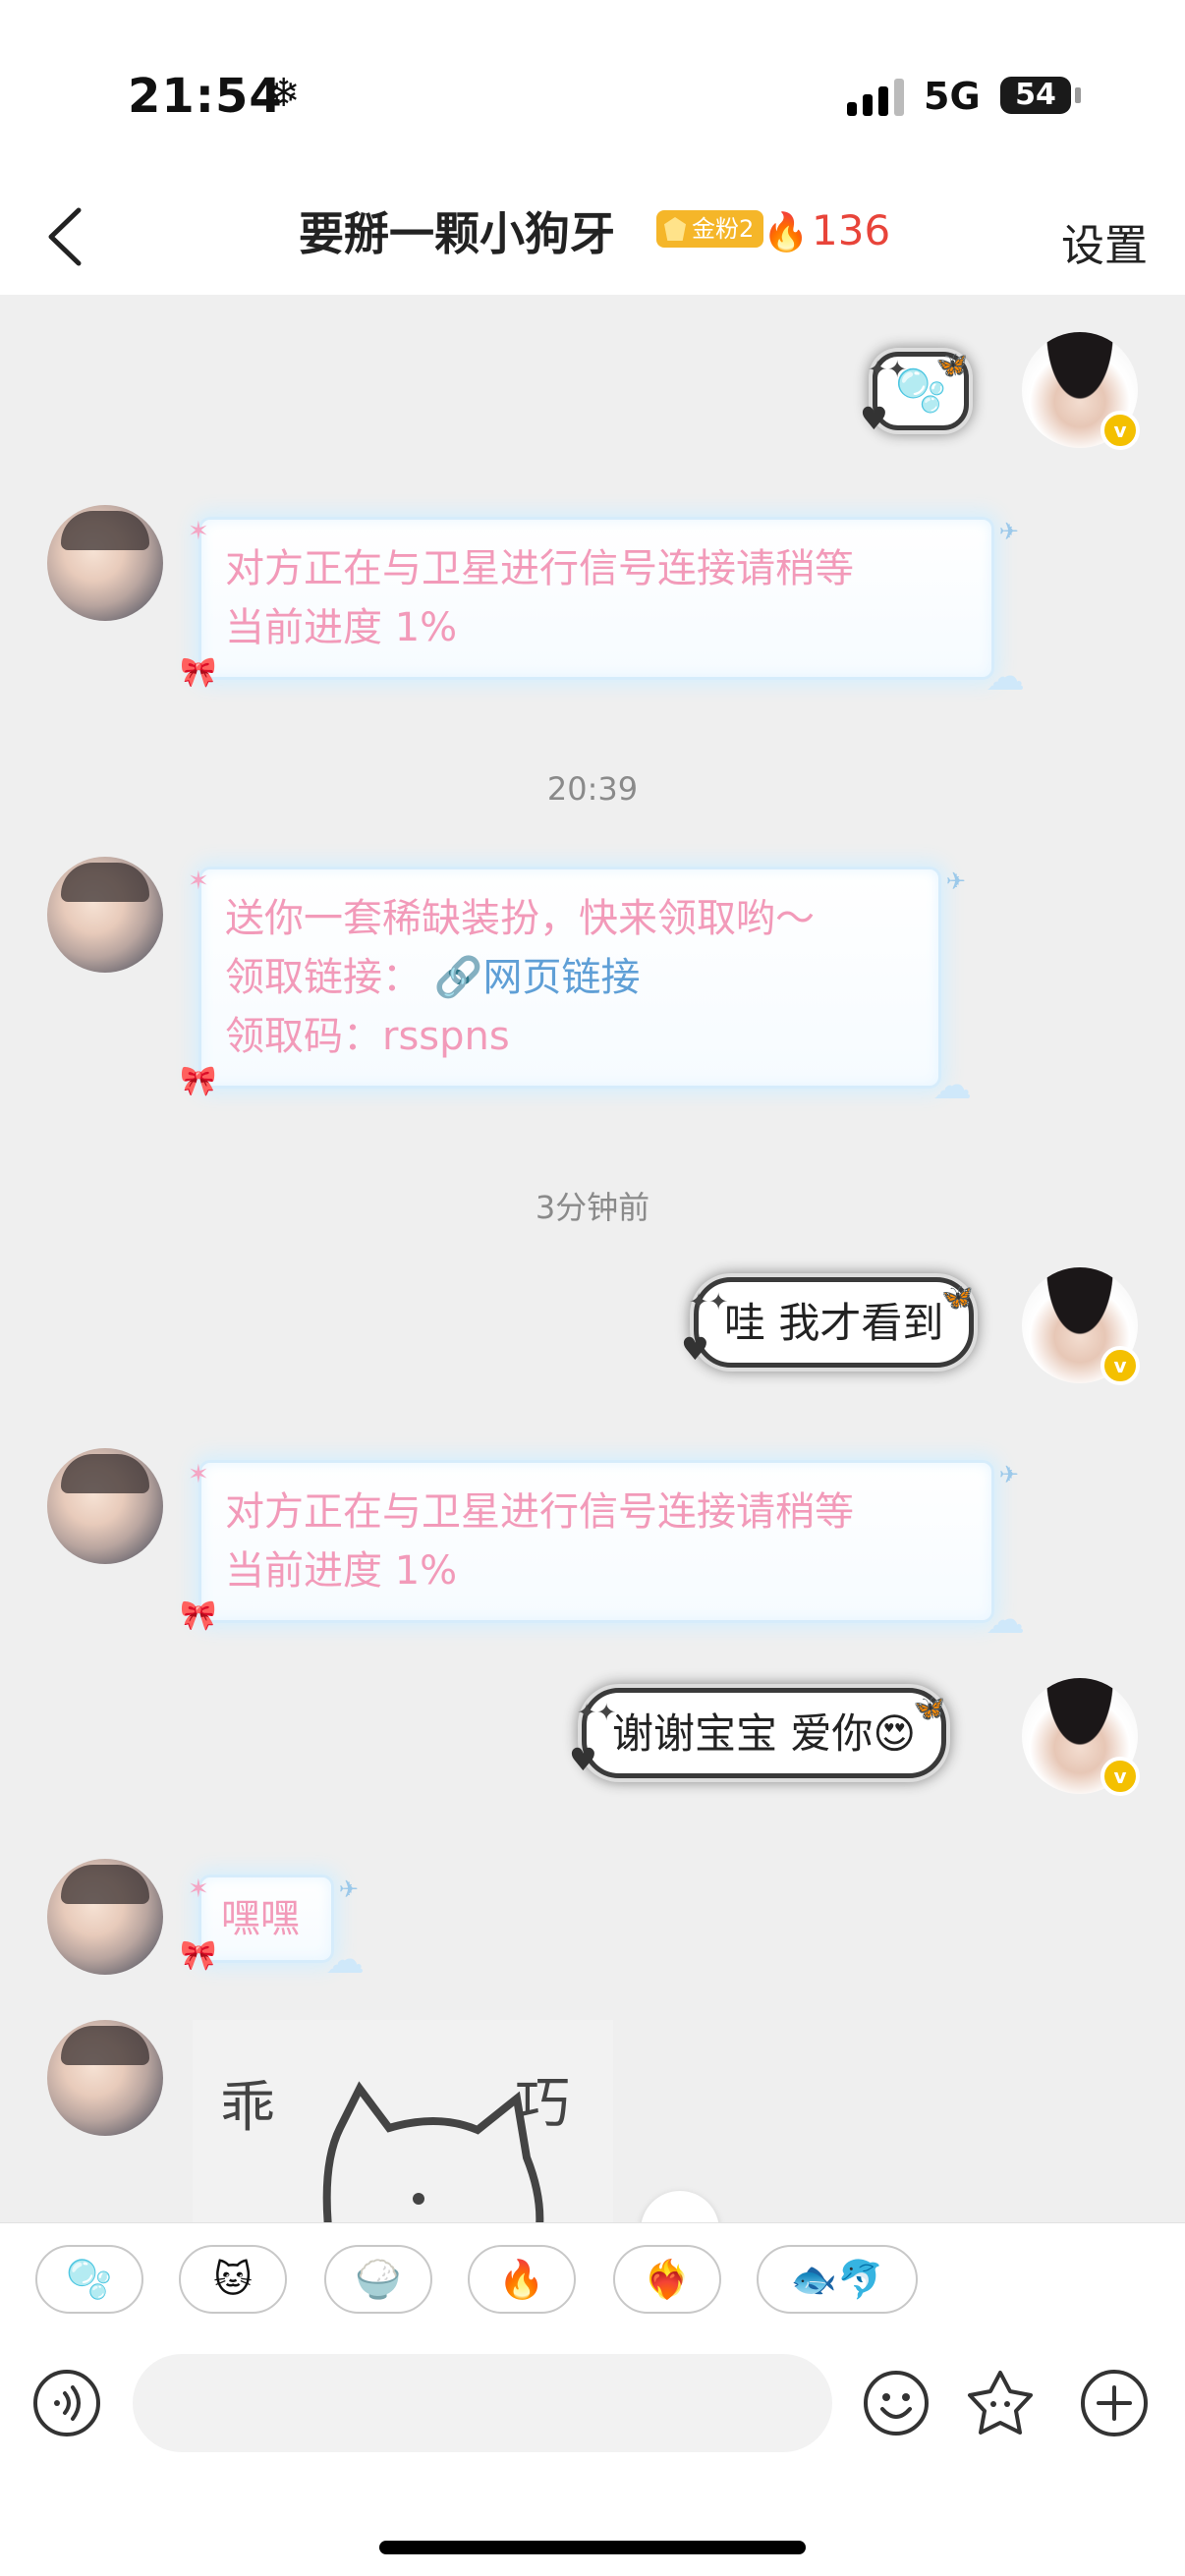 Image resolution: width=1185 pixels, height=2576 pixels. What do you see at coordinates (1078, 95) in the screenshot?
I see `battery-cap` at bounding box center [1078, 95].